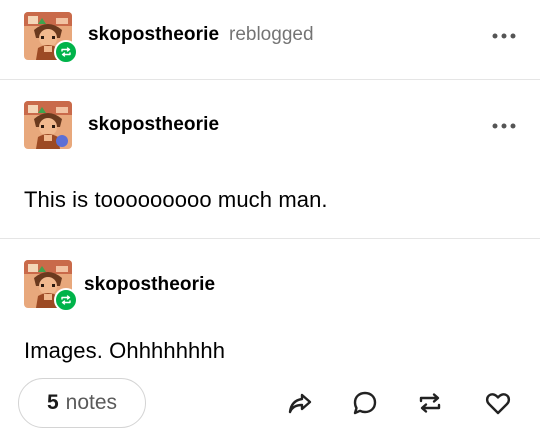 The height and width of the screenshot is (437, 540). I want to click on share-icon, so click(300, 403).